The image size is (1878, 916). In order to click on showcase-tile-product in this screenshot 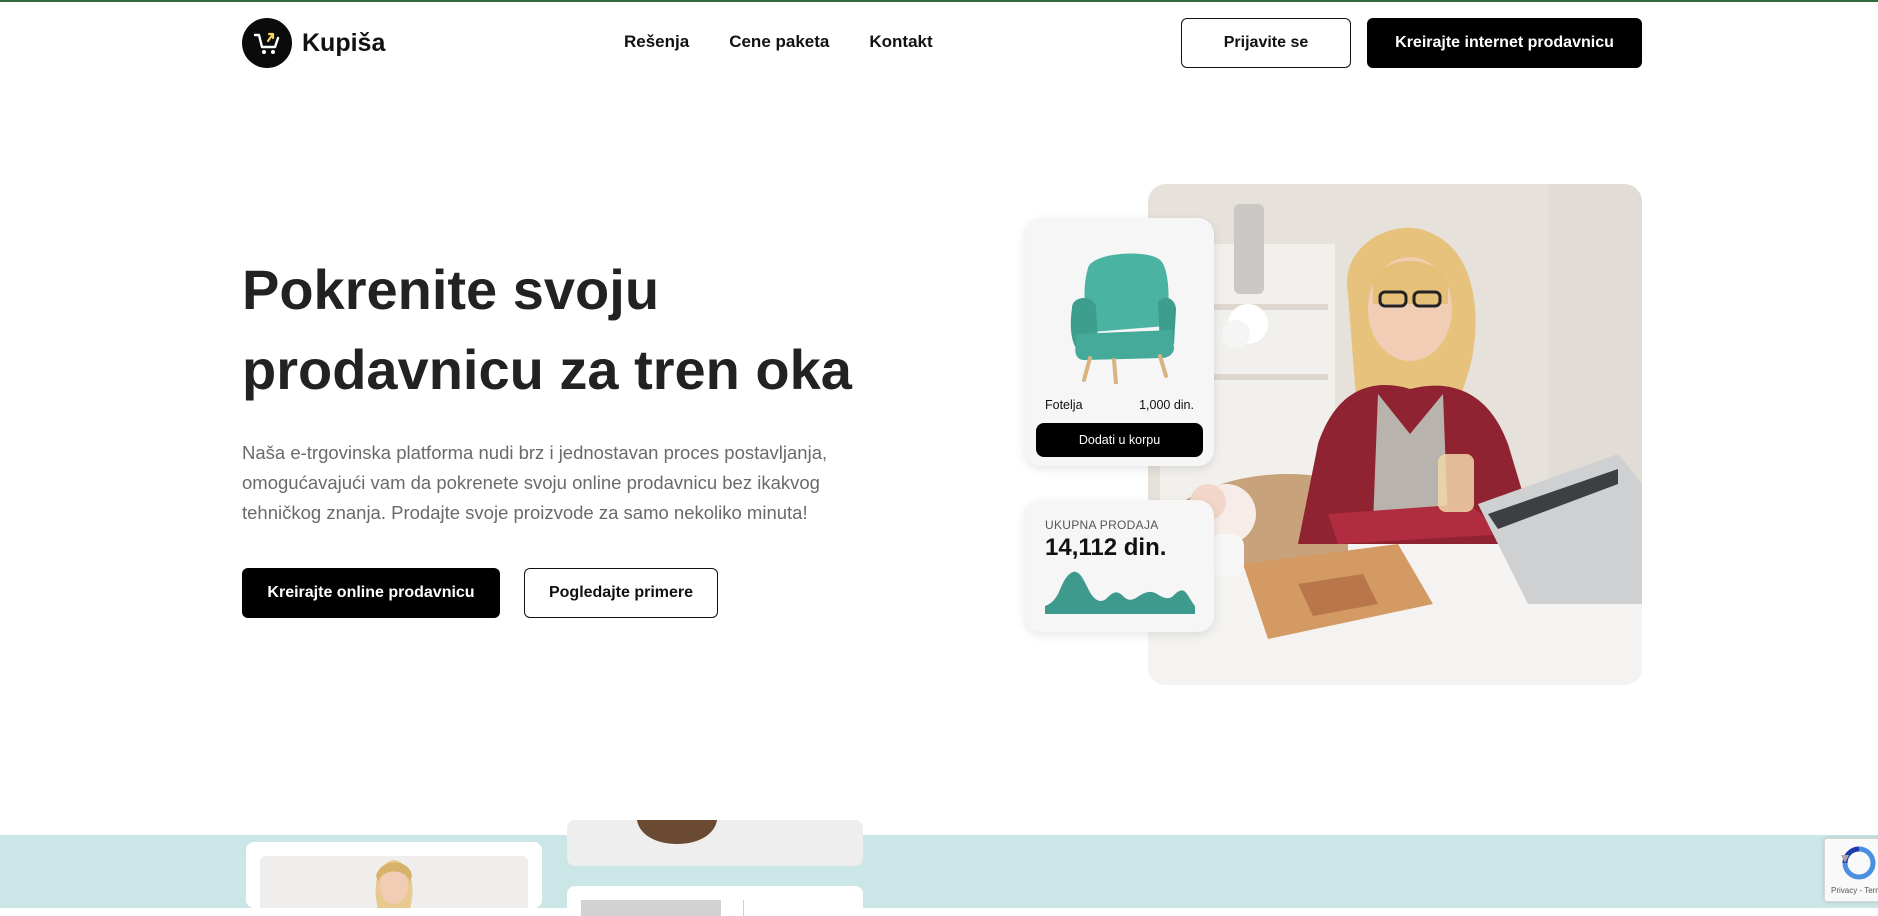, I will do `click(715, 843)`.